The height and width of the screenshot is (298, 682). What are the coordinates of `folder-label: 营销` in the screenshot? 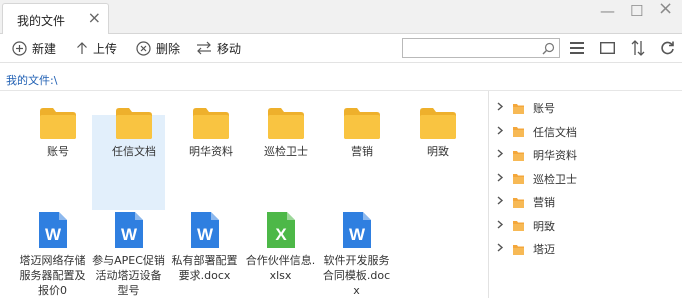 It's located at (362, 151).